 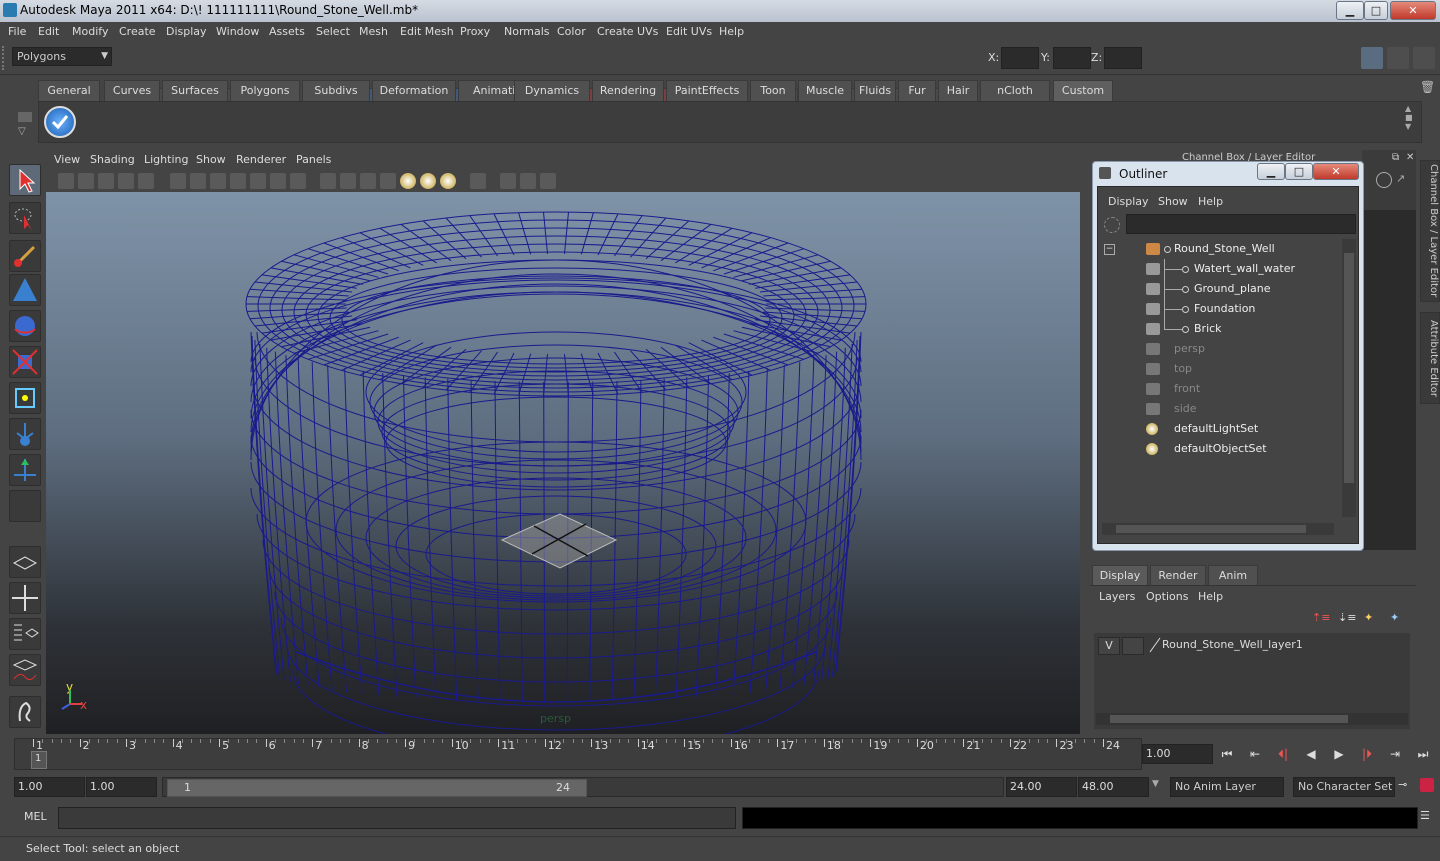 I want to click on component-icon, so click(x=548, y=181).